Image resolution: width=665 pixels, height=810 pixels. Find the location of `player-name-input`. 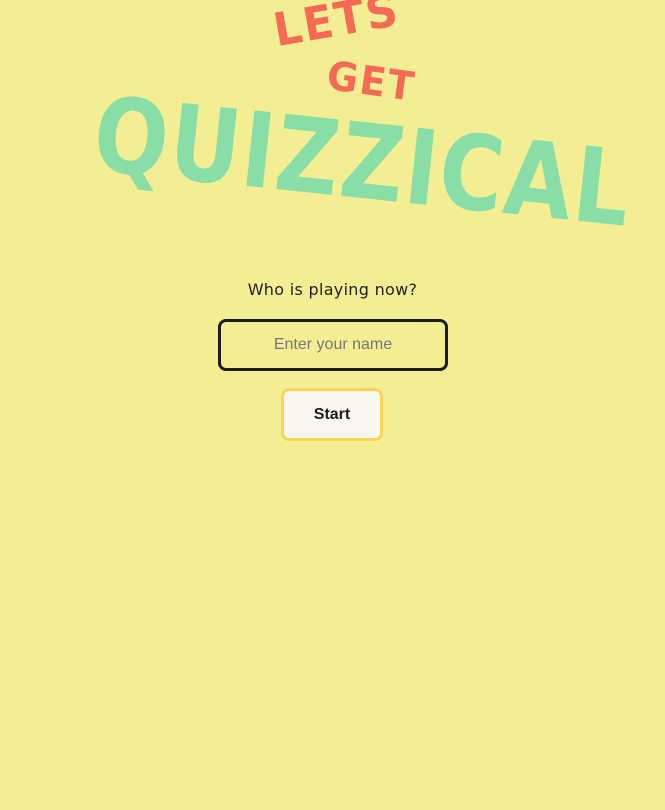

player-name-input is located at coordinates (333, 345).